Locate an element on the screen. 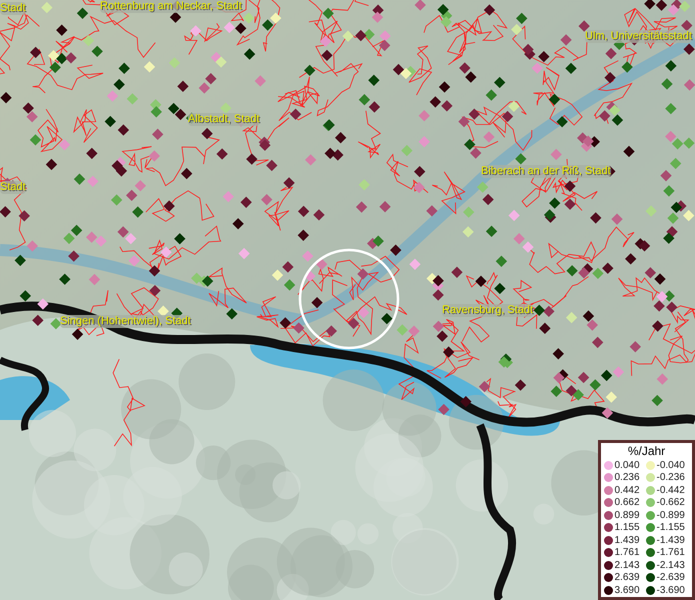 This screenshot has height=600, width=695. legend-value: -0.899 is located at coordinates (670, 515).